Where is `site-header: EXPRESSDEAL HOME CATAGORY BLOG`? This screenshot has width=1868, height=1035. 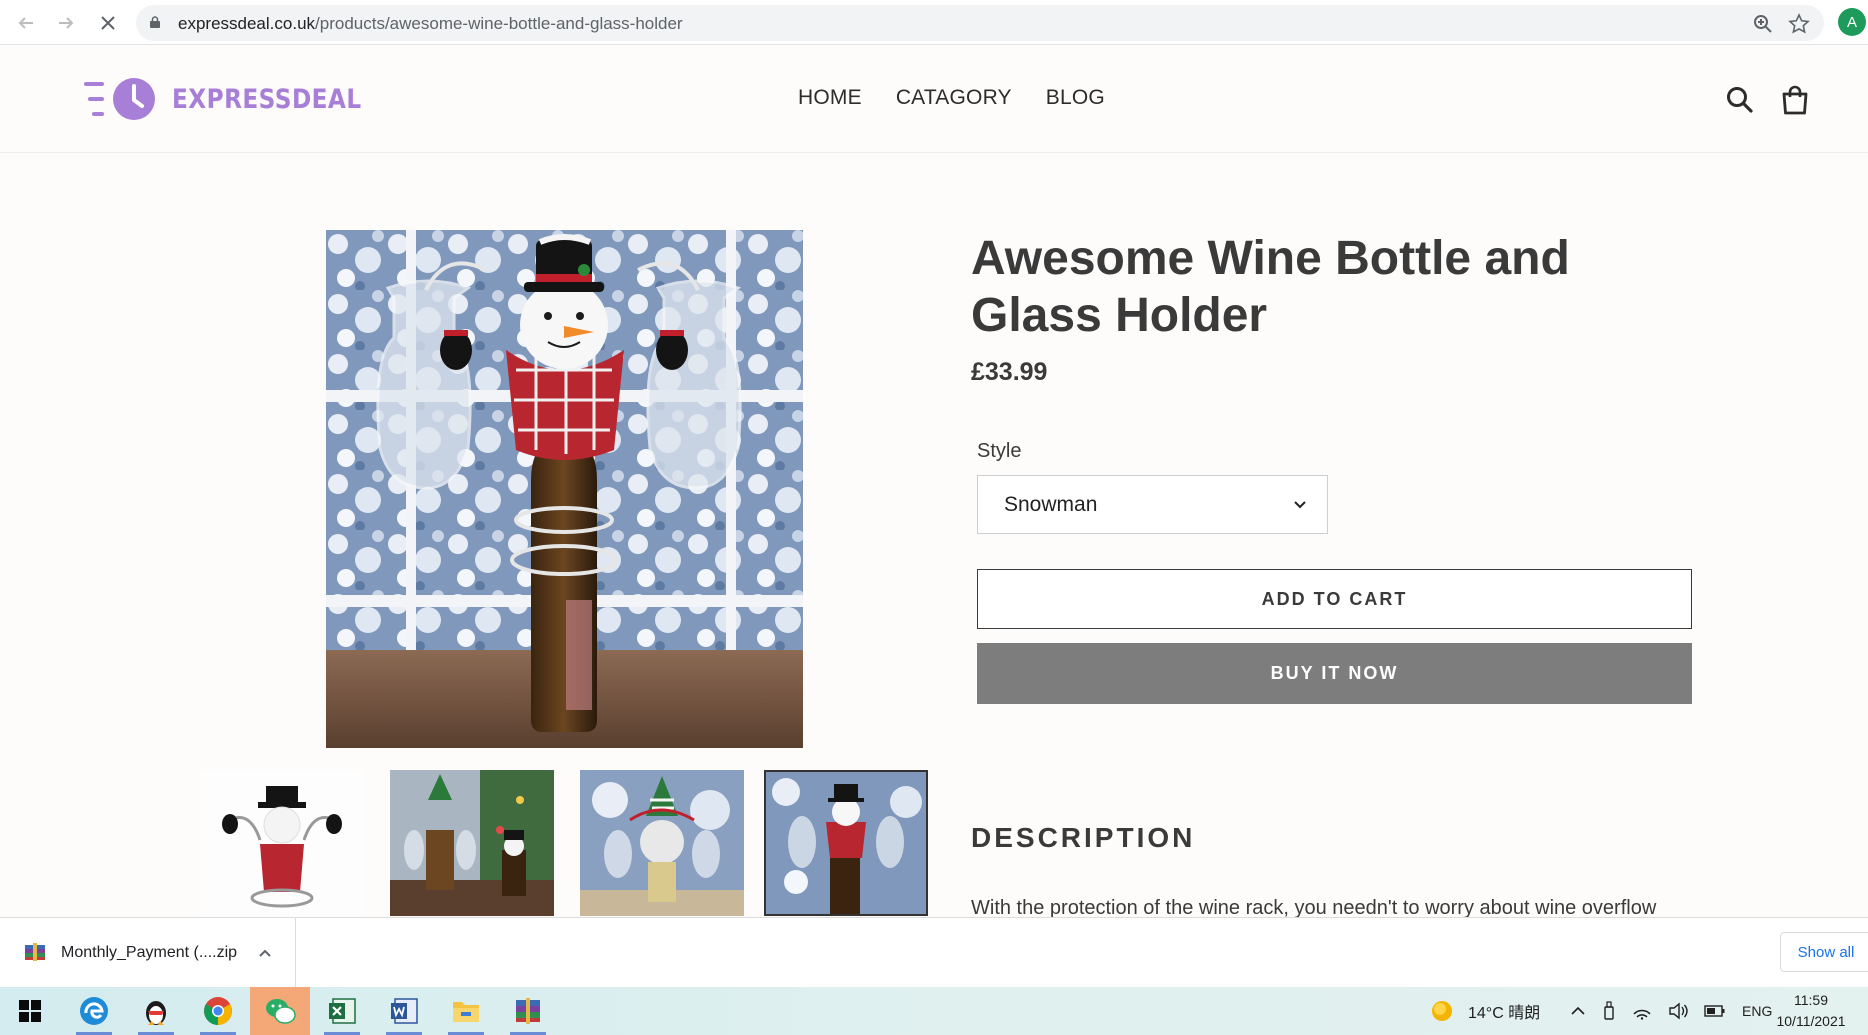
site-header: EXPRESSDEAL HOME CATAGORY BLOG is located at coordinates (934, 99).